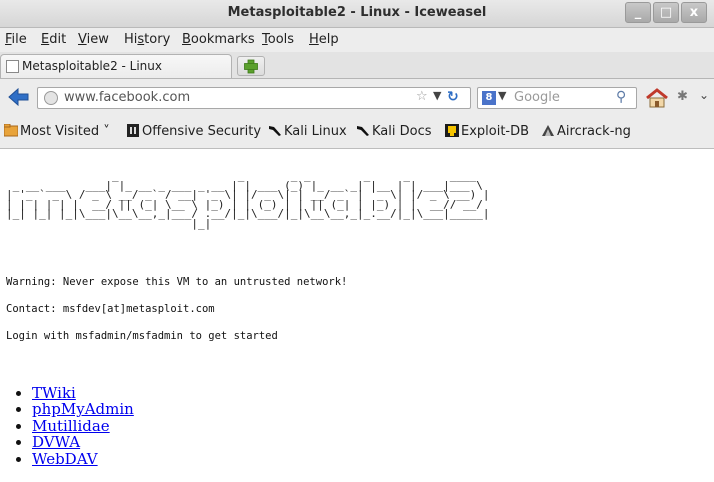  What do you see at coordinates (537, 97) in the screenshot?
I see `search-input: Google` at bounding box center [537, 97].